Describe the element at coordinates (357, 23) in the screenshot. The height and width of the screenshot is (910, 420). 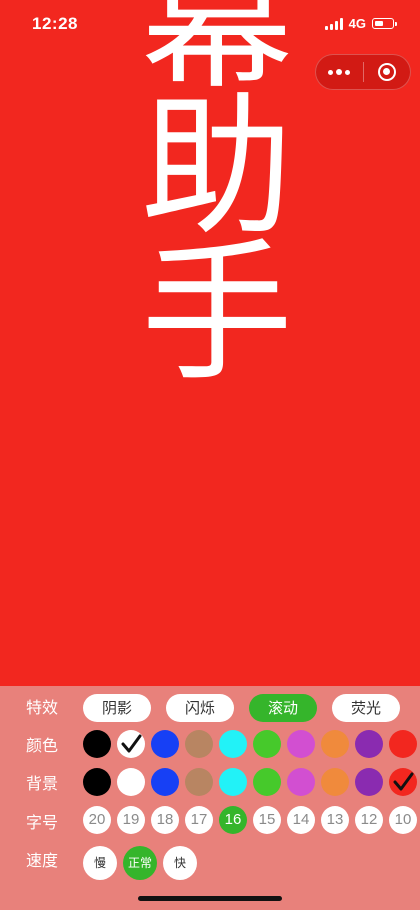
I see `network-type: 4G` at that location.